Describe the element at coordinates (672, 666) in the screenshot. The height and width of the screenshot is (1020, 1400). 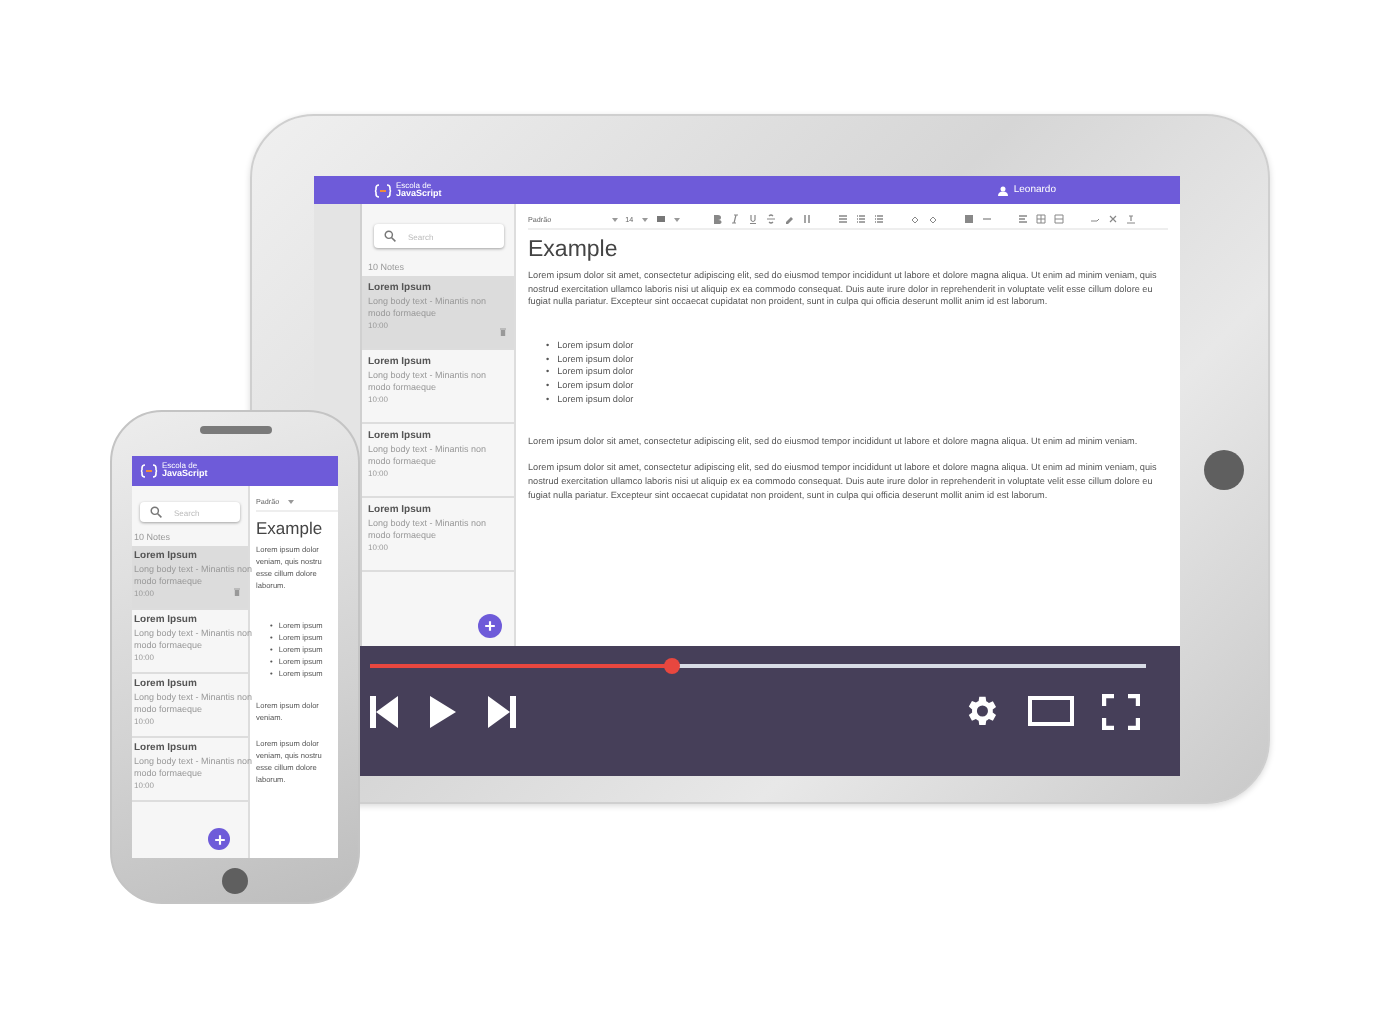
I see `progress-handle` at that location.